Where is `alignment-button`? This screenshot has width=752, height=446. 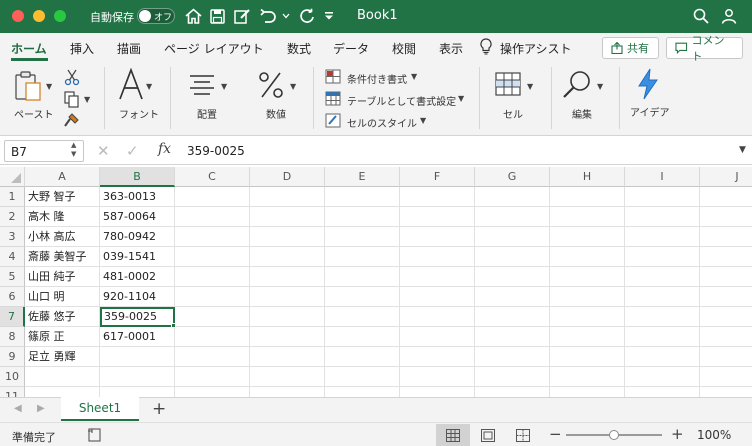 alignment-button is located at coordinates (202, 87).